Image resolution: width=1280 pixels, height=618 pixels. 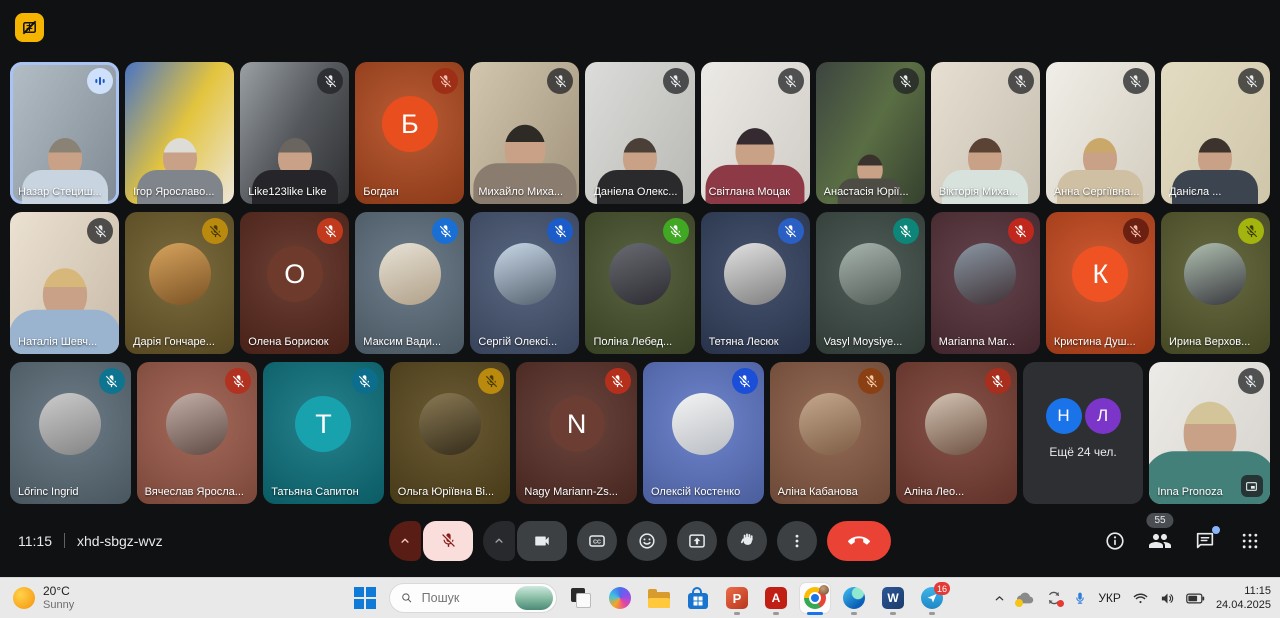 What do you see at coordinates (1080, 598) in the screenshot?
I see `tray-mic-icon` at bounding box center [1080, 598].